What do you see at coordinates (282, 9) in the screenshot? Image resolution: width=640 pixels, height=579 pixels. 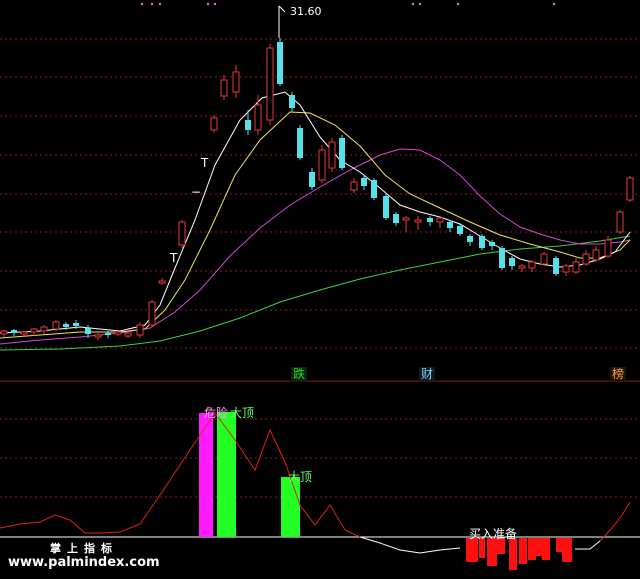 I see `high-marker-arrow` at bounding box center [282, 9].